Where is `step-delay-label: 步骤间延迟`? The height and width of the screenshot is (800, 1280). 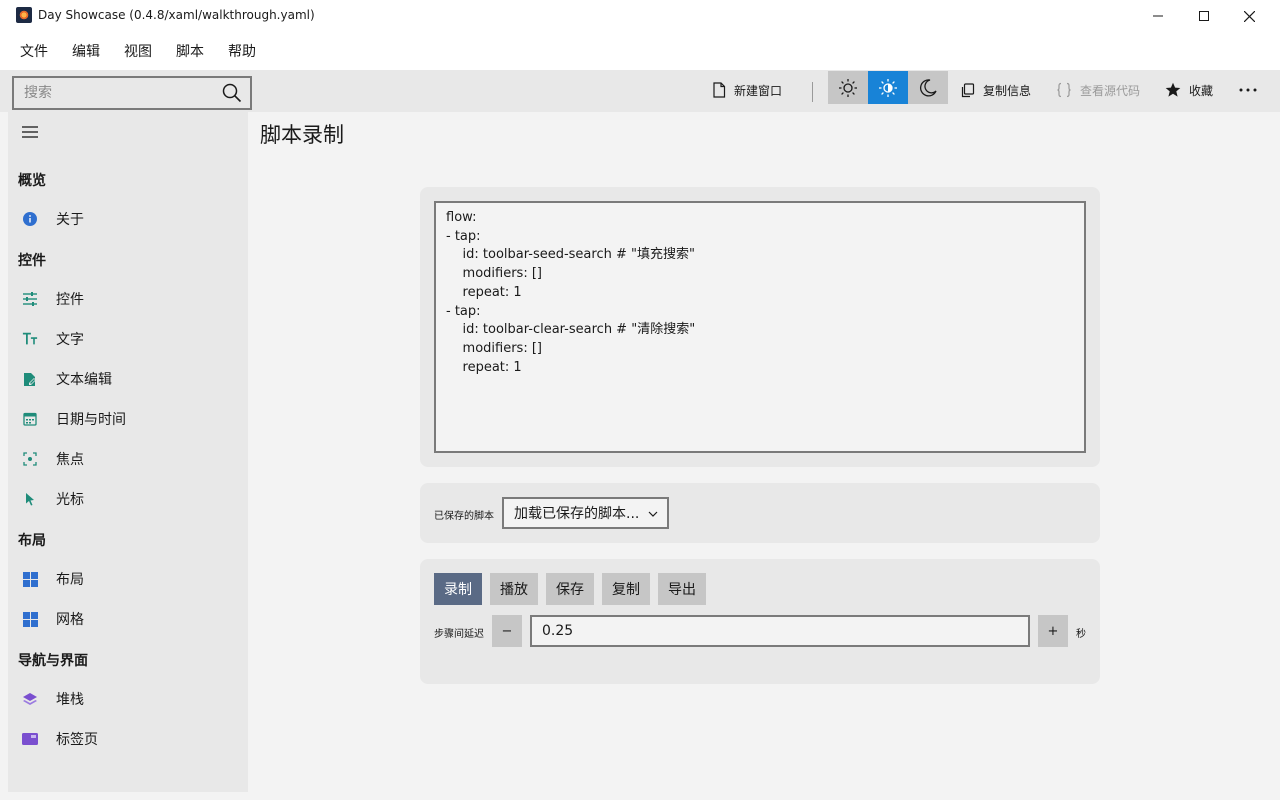
step-delay-label: 步骤间延迟 is located at coordinates (459, 634).